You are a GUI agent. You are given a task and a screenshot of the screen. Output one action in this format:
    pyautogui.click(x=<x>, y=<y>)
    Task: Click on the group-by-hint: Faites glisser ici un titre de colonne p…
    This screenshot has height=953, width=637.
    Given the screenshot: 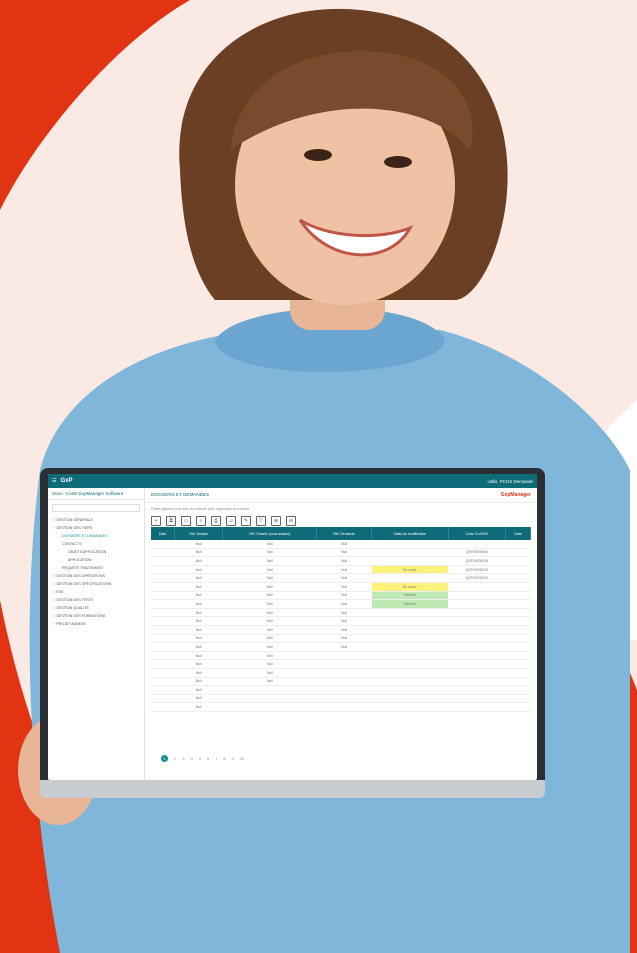 What is the action you would take?
    pyautogui.click(x=200, y=509)
    